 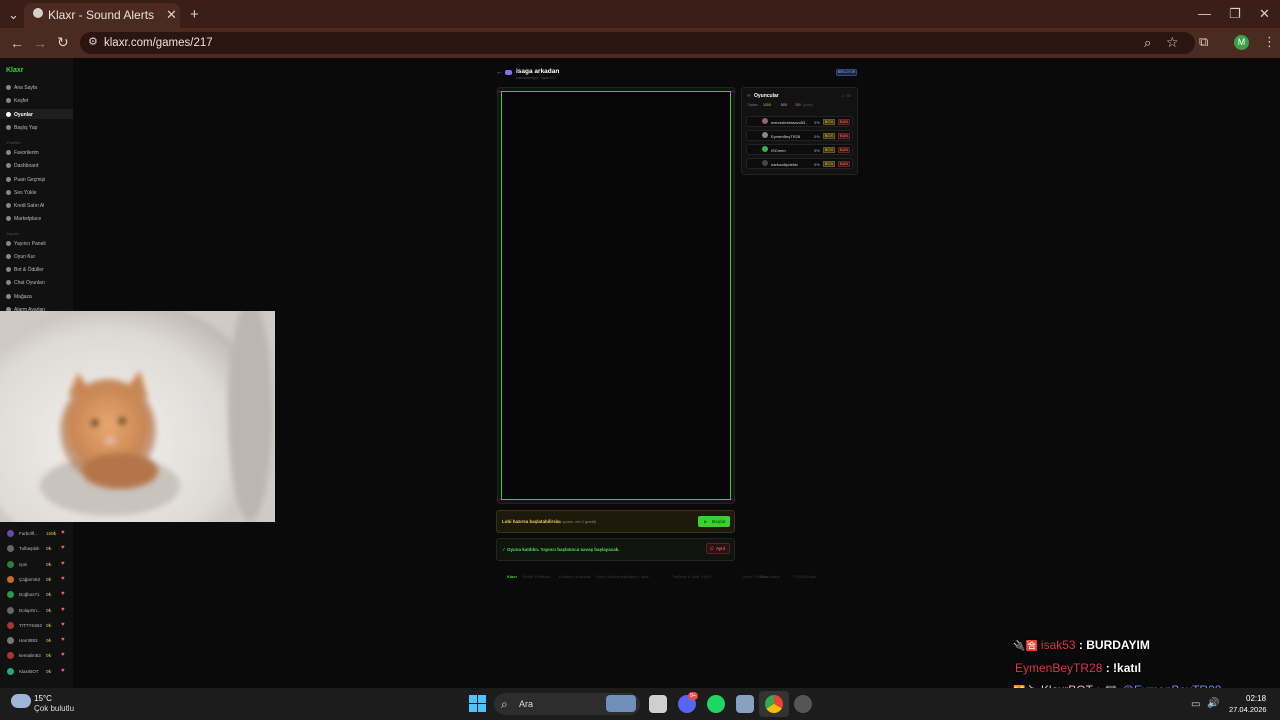 I want to click on taskbar-search-placeholder: Ara, so click(x=526, y=704).